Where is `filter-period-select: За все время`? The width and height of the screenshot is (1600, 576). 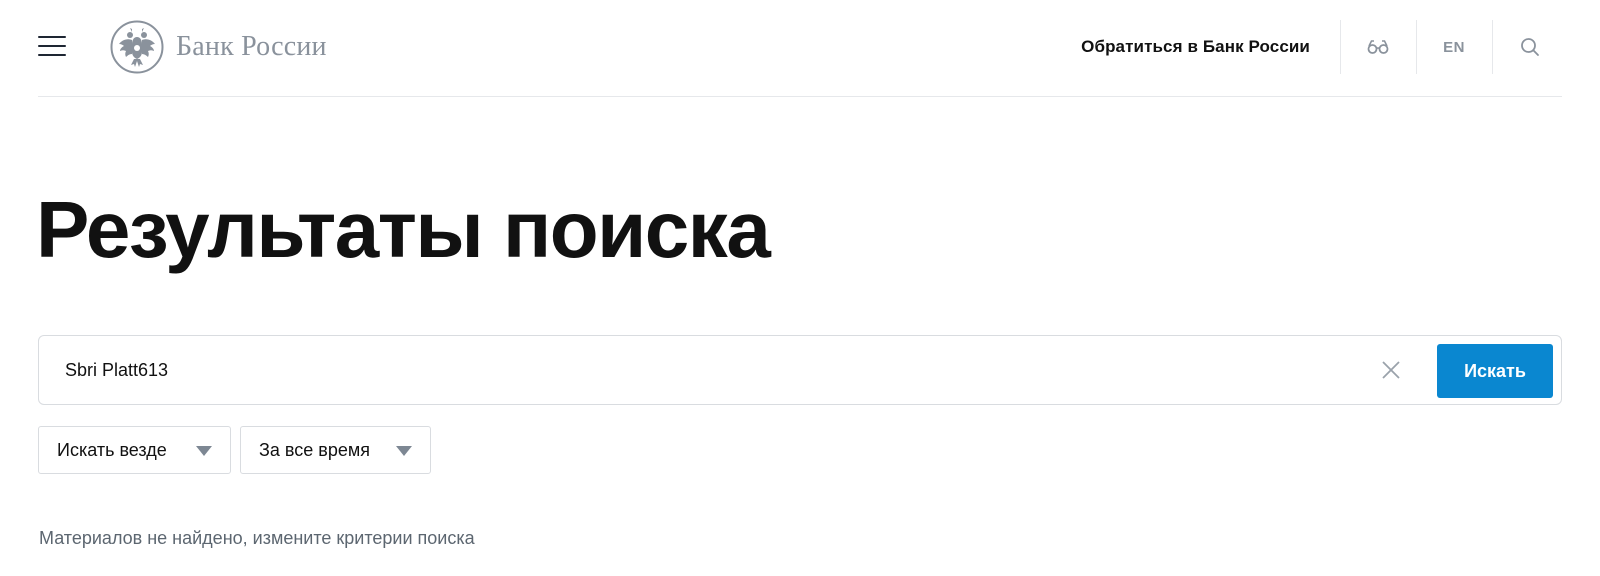 filter-period-select: За все время is located at coordinates (335, 450).